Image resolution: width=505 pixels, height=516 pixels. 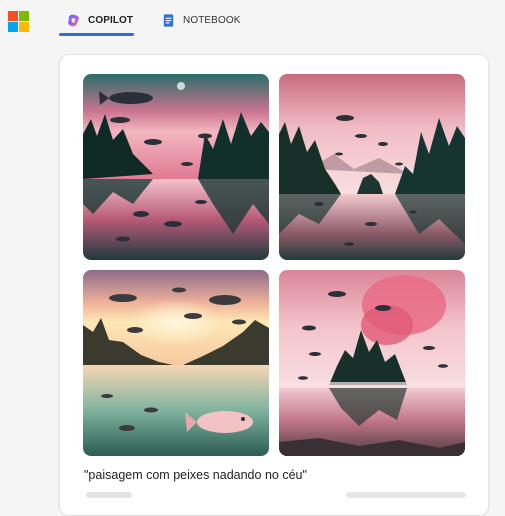 I want to click on active-tab-indicator, so click(x=96, y=34).